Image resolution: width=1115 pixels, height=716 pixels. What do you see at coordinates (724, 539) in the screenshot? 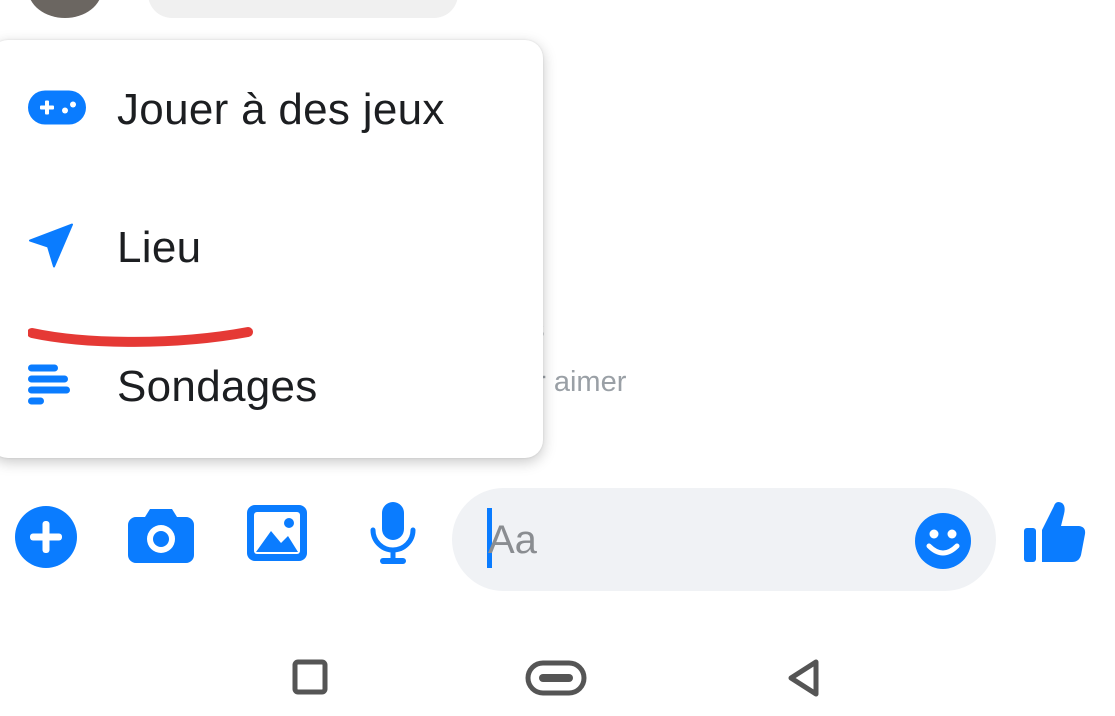
I see `message-input: Aa` at bounding box center [724, 539].